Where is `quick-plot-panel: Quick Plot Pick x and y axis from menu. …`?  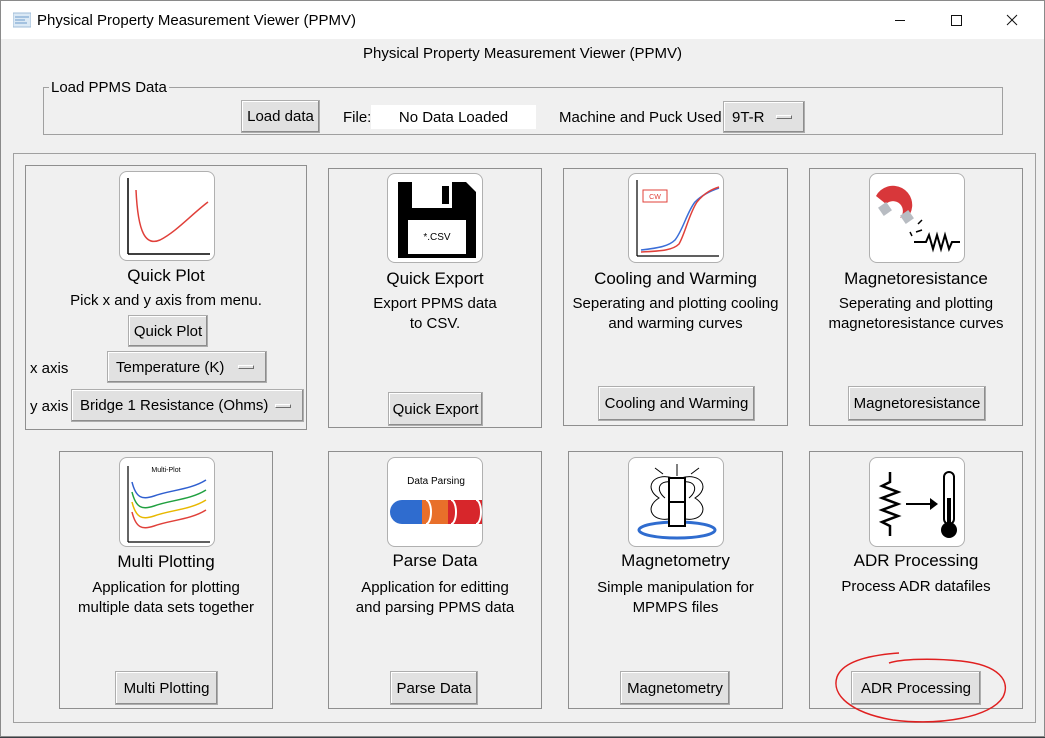
quick-plot-panel: Quick Plot Pick x and y axis from menu. … is located at coordinates (166, 297).